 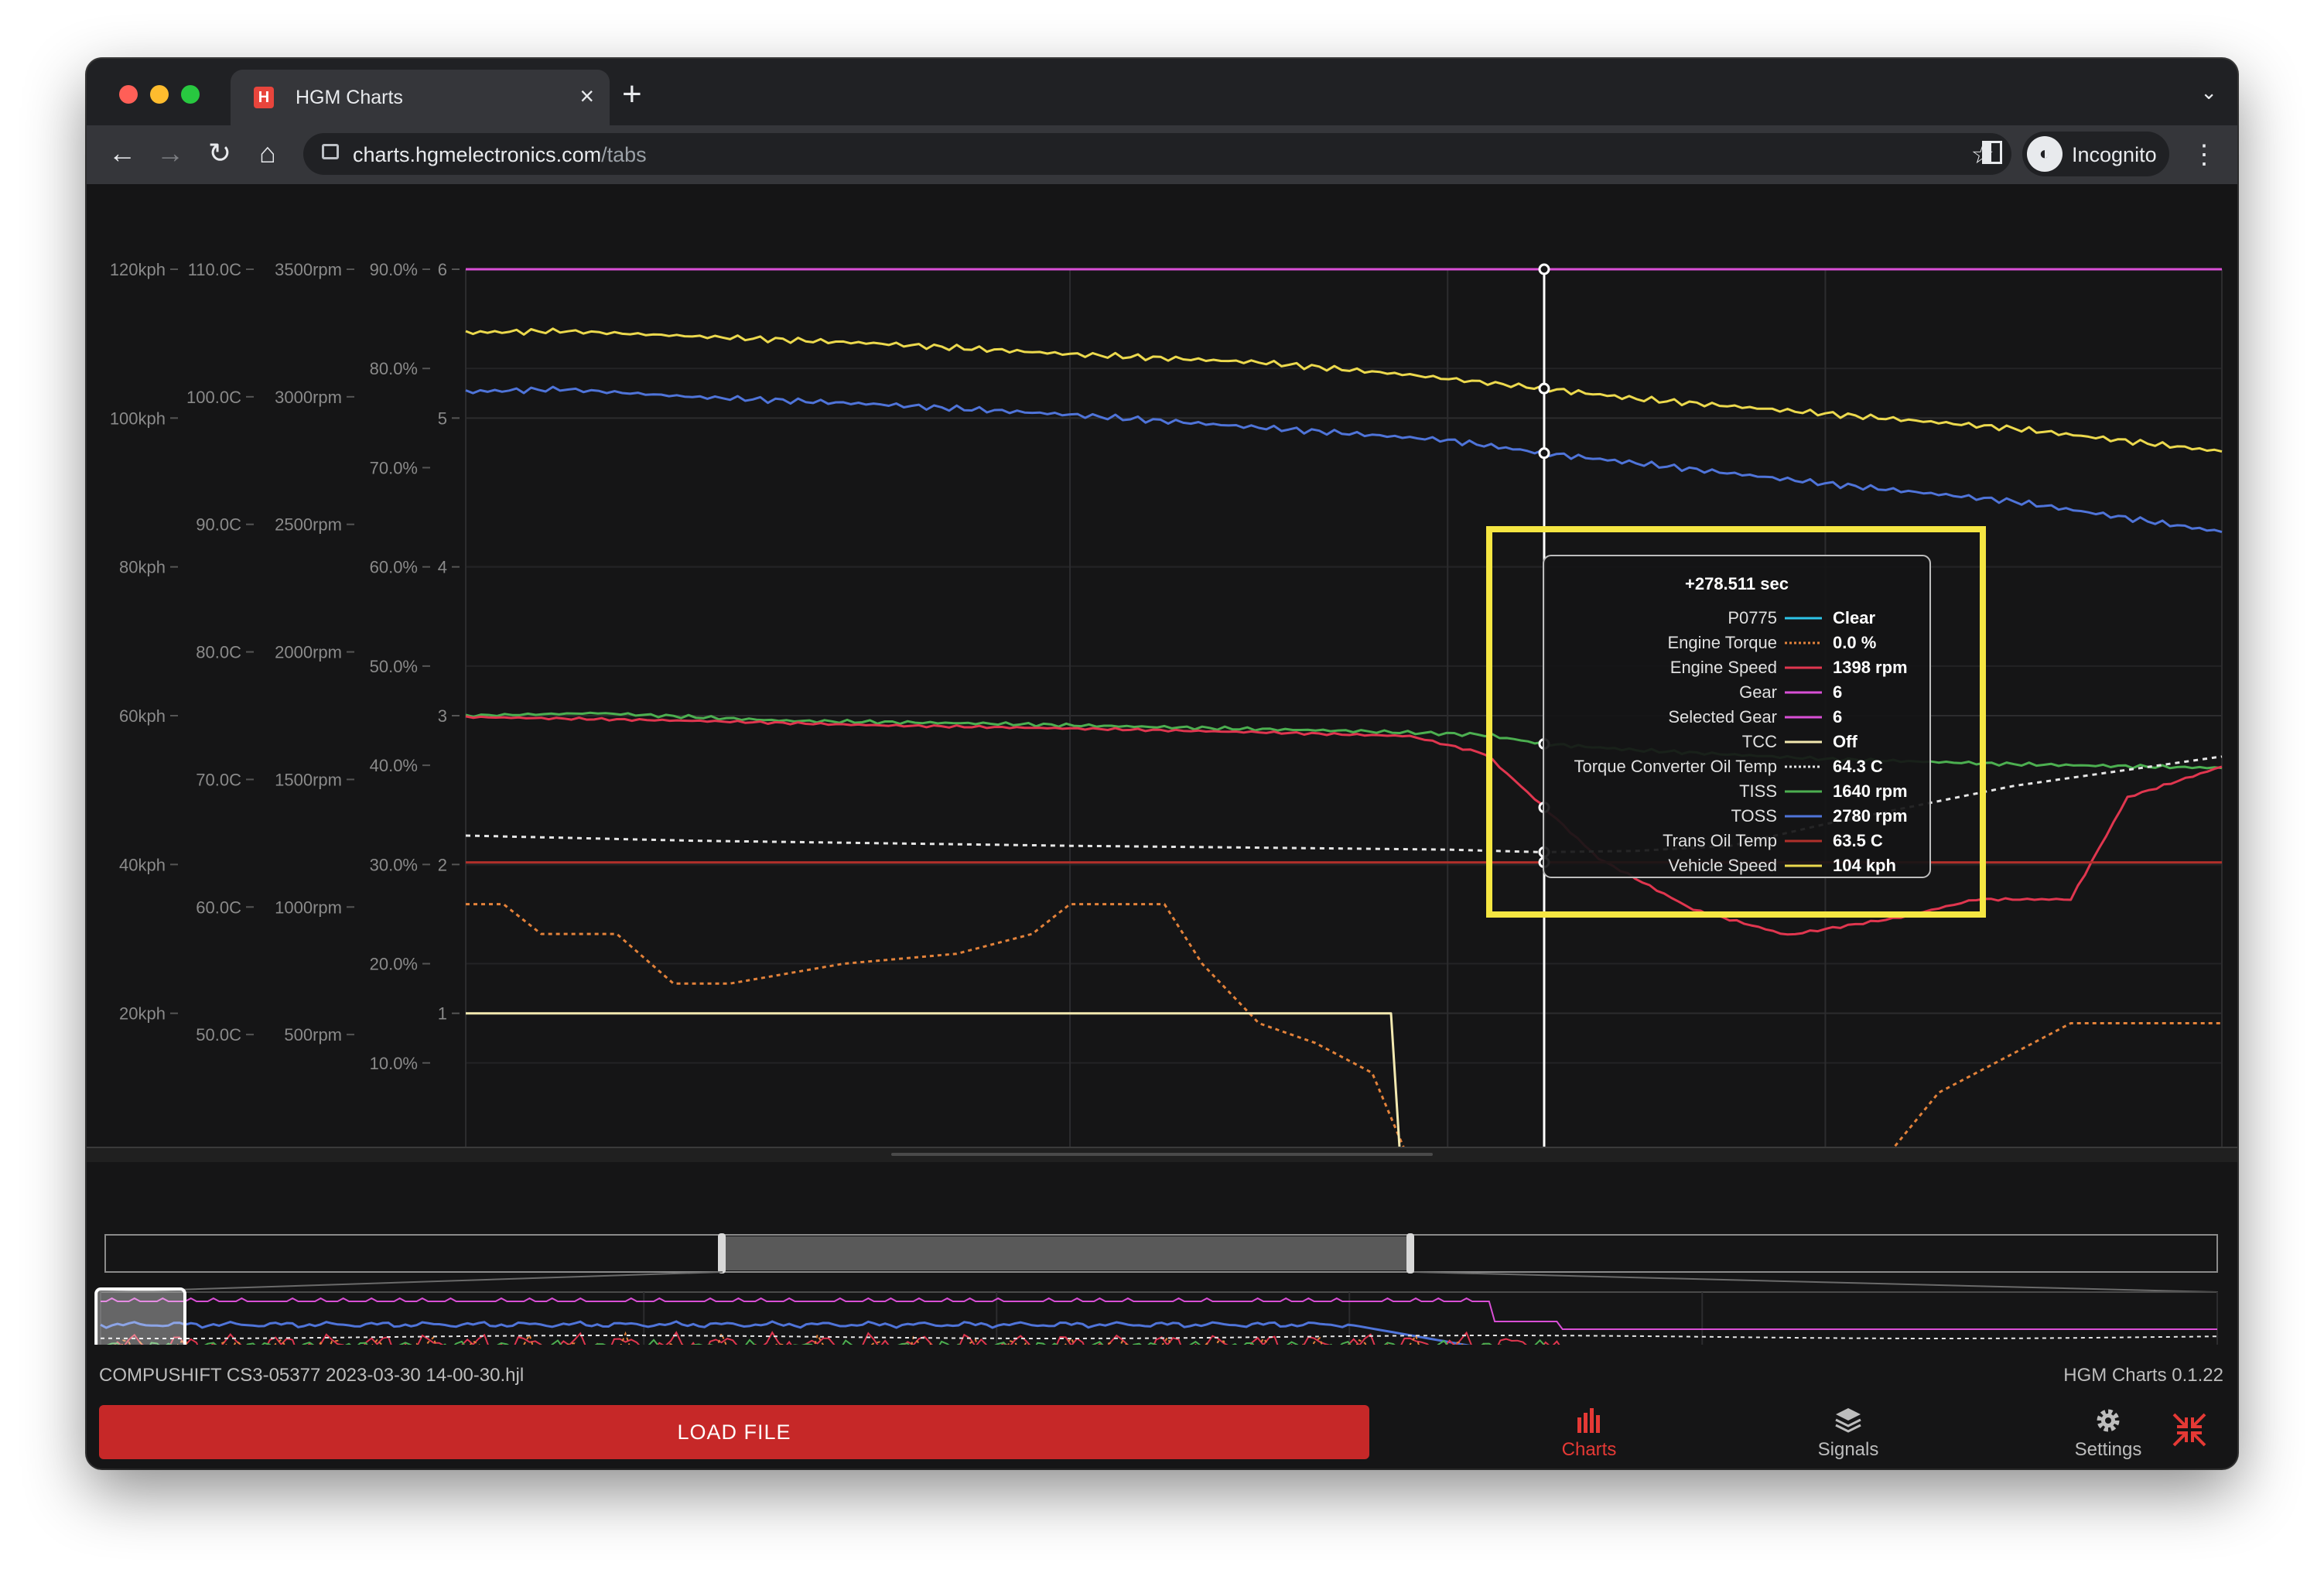 What do you see at coordinates (214, 269) in the screenshot?
I see `axis-tick-label-temp: 110.0C` at bounding box center [214, 269].